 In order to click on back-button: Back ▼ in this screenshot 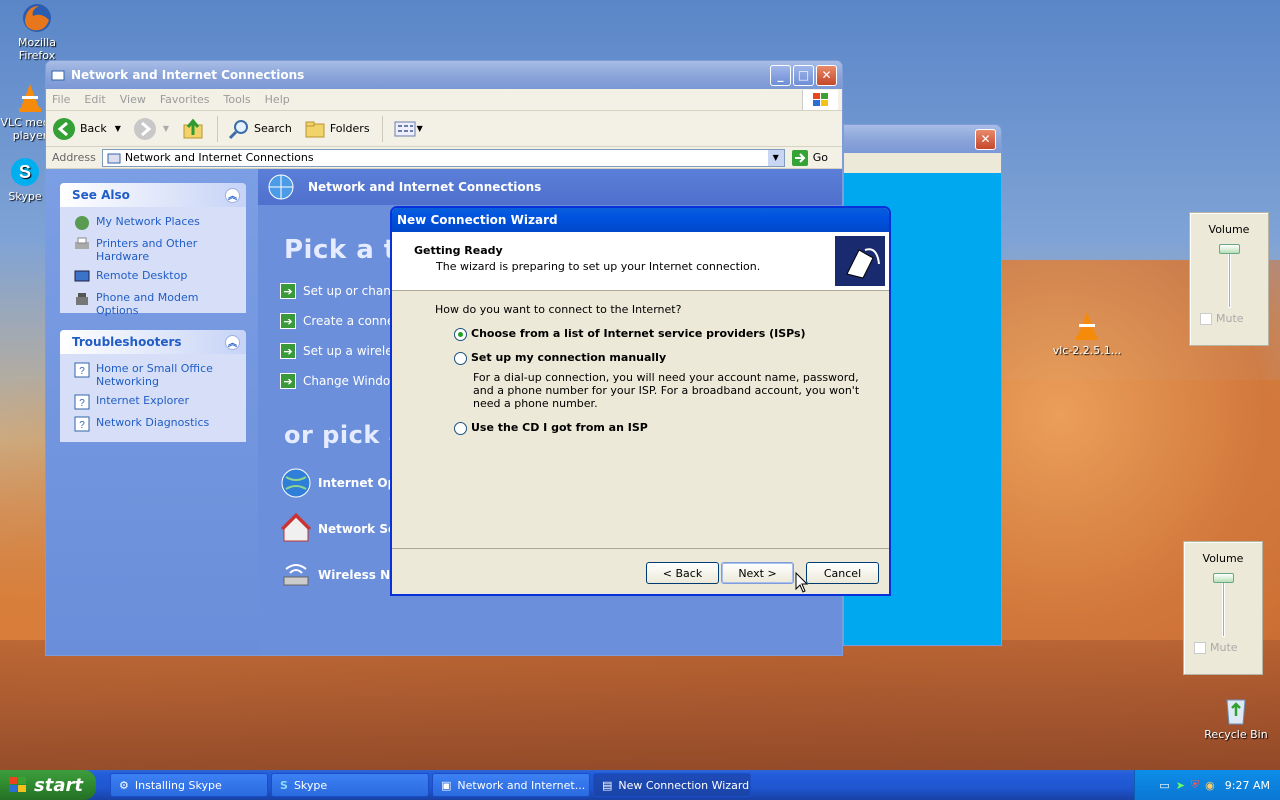, I will do `click(86, 129)`.